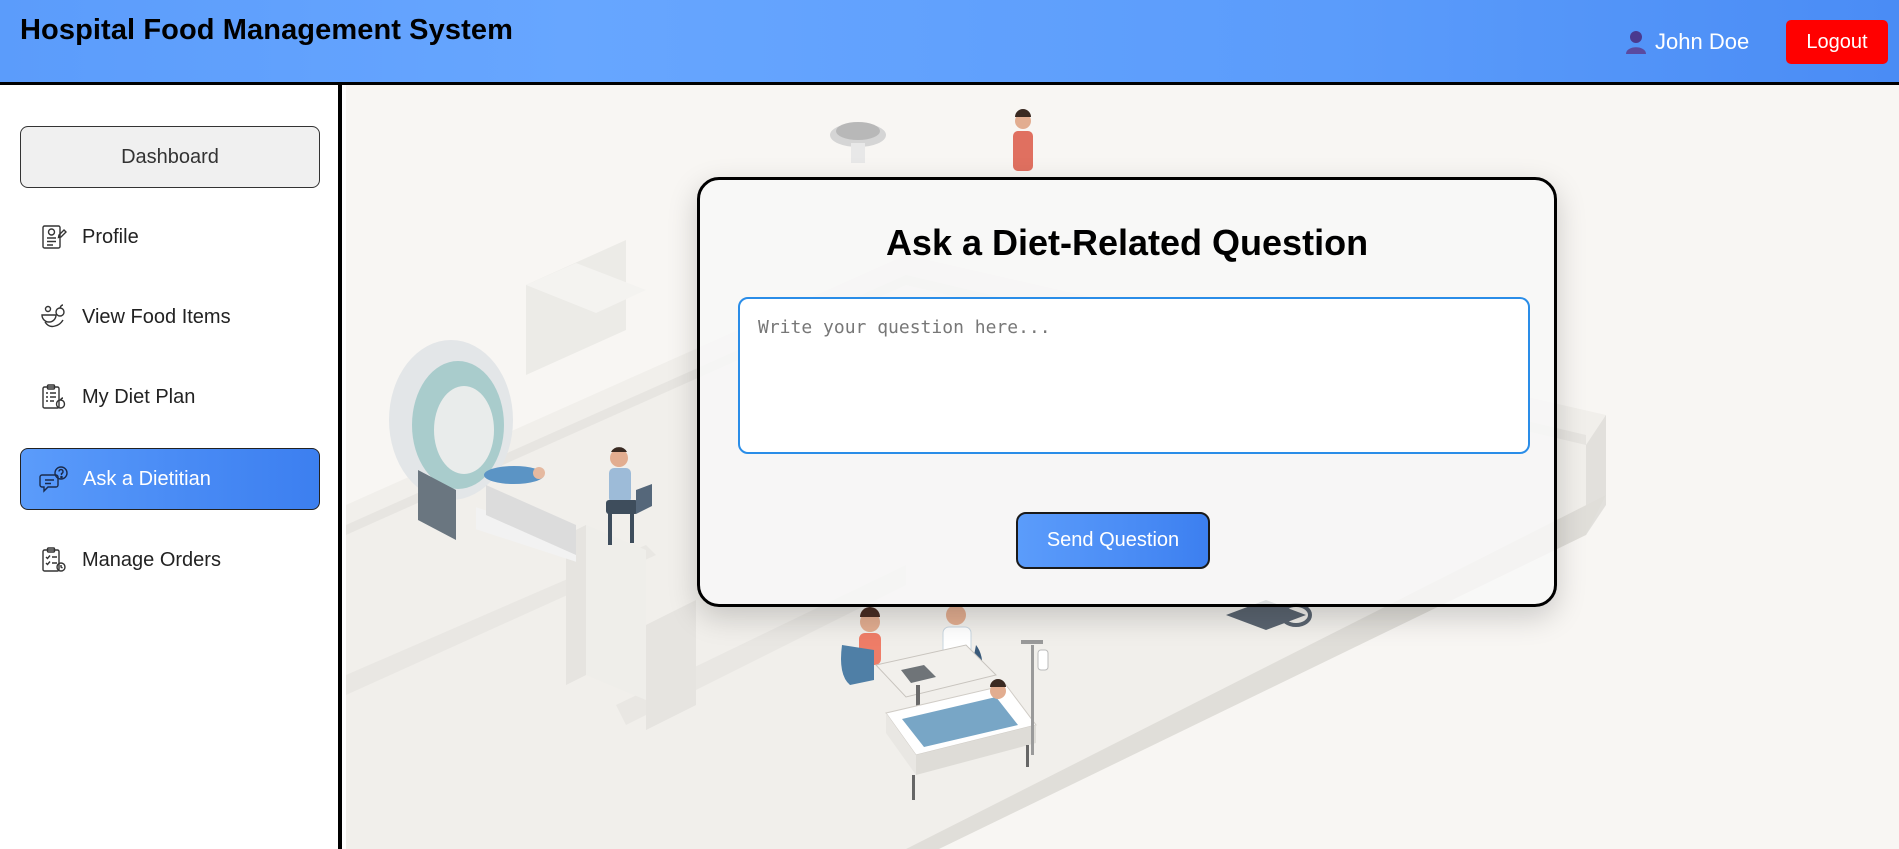 The image size is (1899, 849). Describe the element at coordinates (53, 237) in the screenshot. I see `profile-icon` at that location.